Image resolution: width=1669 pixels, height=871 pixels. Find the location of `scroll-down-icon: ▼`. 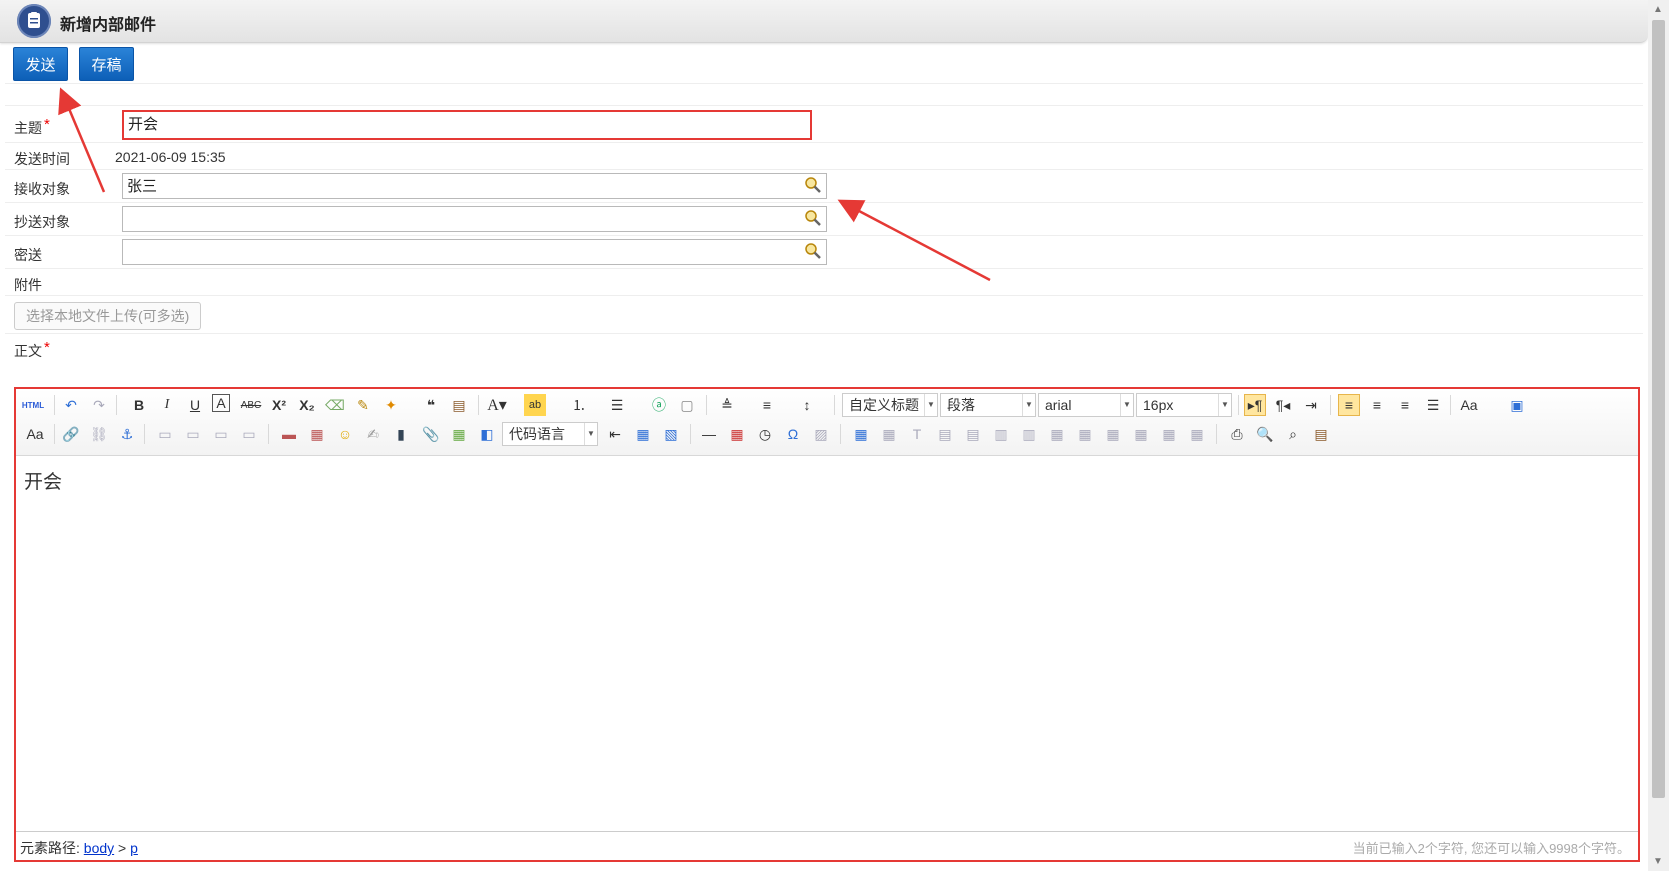

scroll-down-icon: ▼ is located at coordinates (1658, 861).